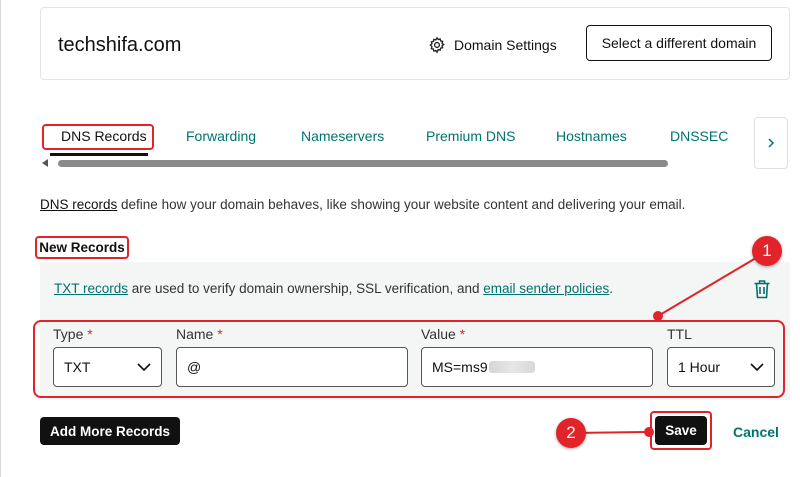  What do you see at coordinates (756, 432) in the screenshot?
I see `cancel-button: Cancel` at bounding box center [756, 432].